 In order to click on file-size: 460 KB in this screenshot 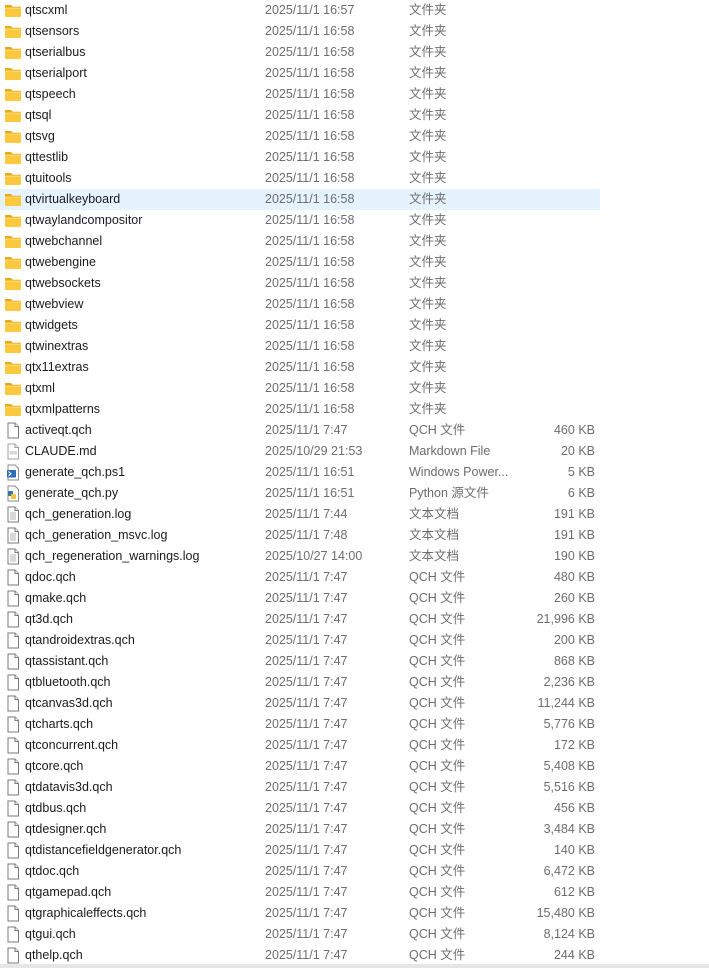, I will do `click(574, 430)`.